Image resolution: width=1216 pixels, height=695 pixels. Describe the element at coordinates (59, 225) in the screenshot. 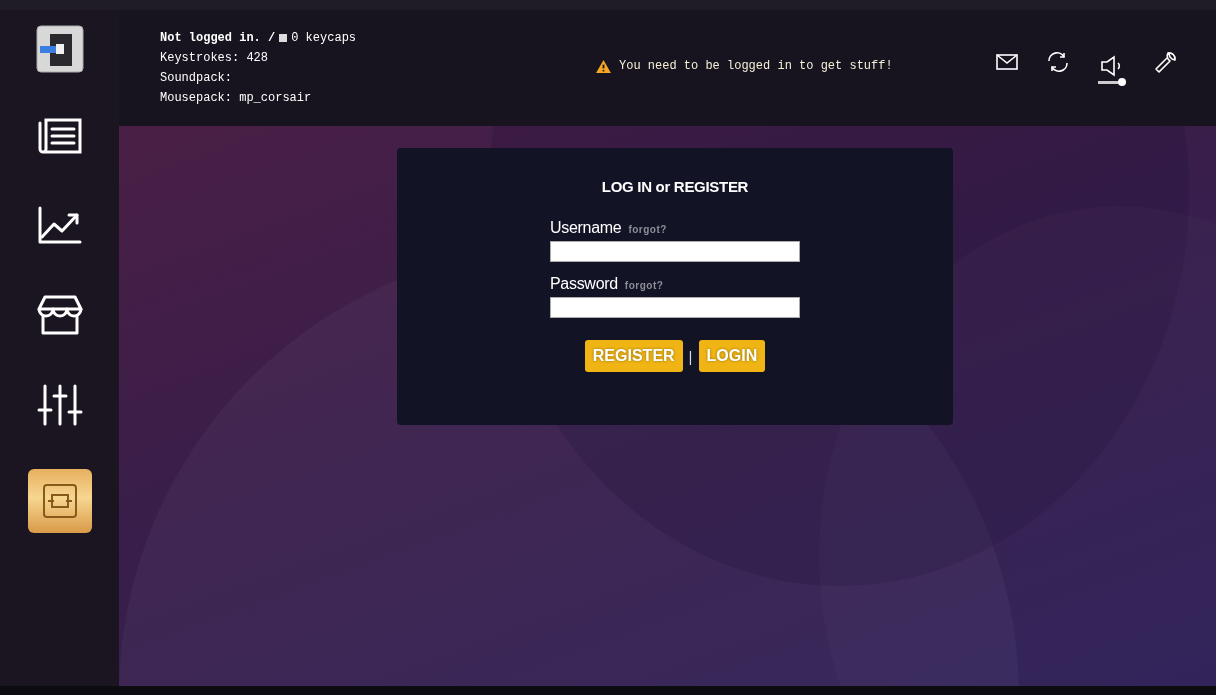

I see `chart-line-icon` at that location.